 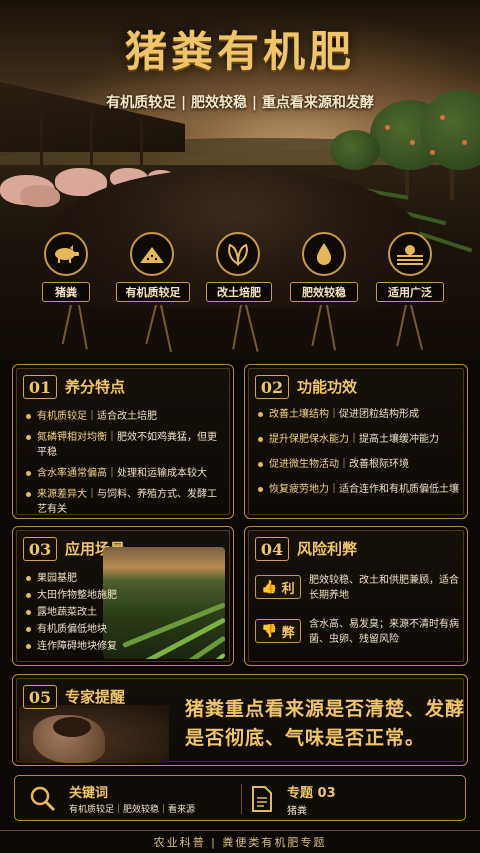 What do you see at coordinates (240, 842) in the screenshot?
I see `bottom-caption: 农业科普 | 粪便类有机肥专题` at bounding box center [240, 842].